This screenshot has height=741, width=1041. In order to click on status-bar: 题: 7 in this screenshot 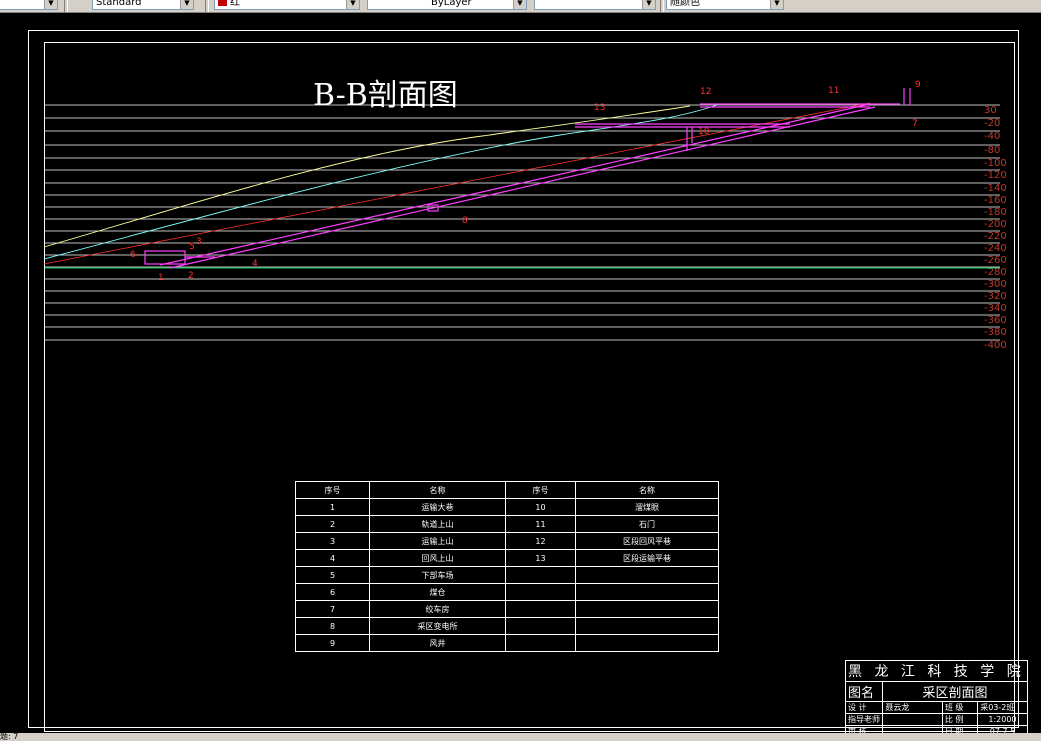, I will do `click(520, 737)`.